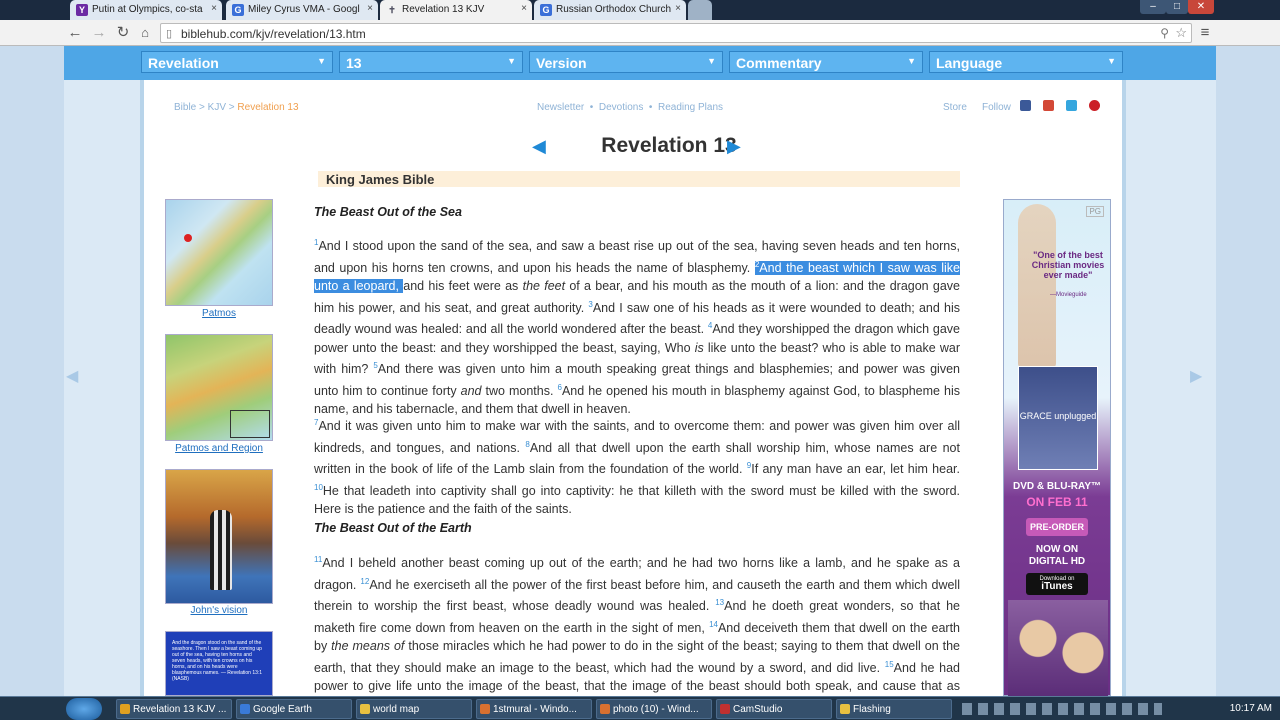 This screenshot has height=720, width=1280. Describe the element at coordinates (1164, 33) in the screenshot. I see `zoom-icon: ⚲` at that location.